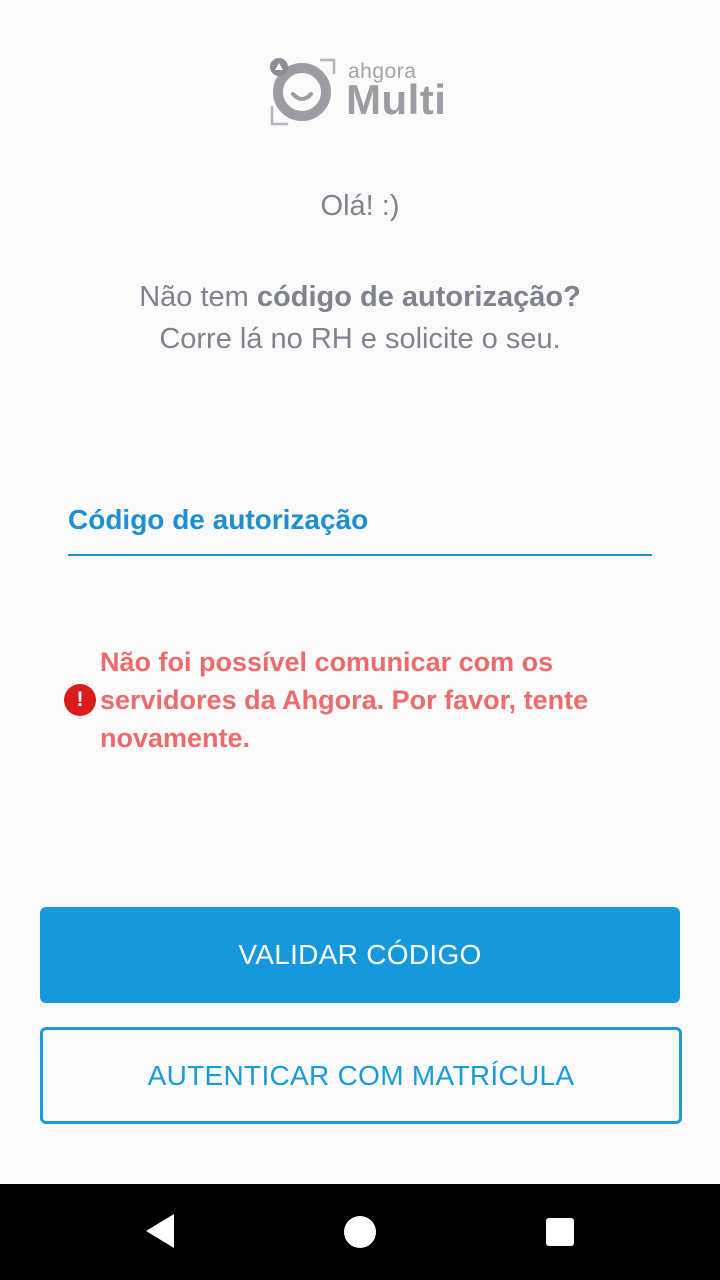  What do you see at coordinates (396, 99) in the screenshot?
I see `logo-brand-big: Multi` at bounding box center [396, 99].